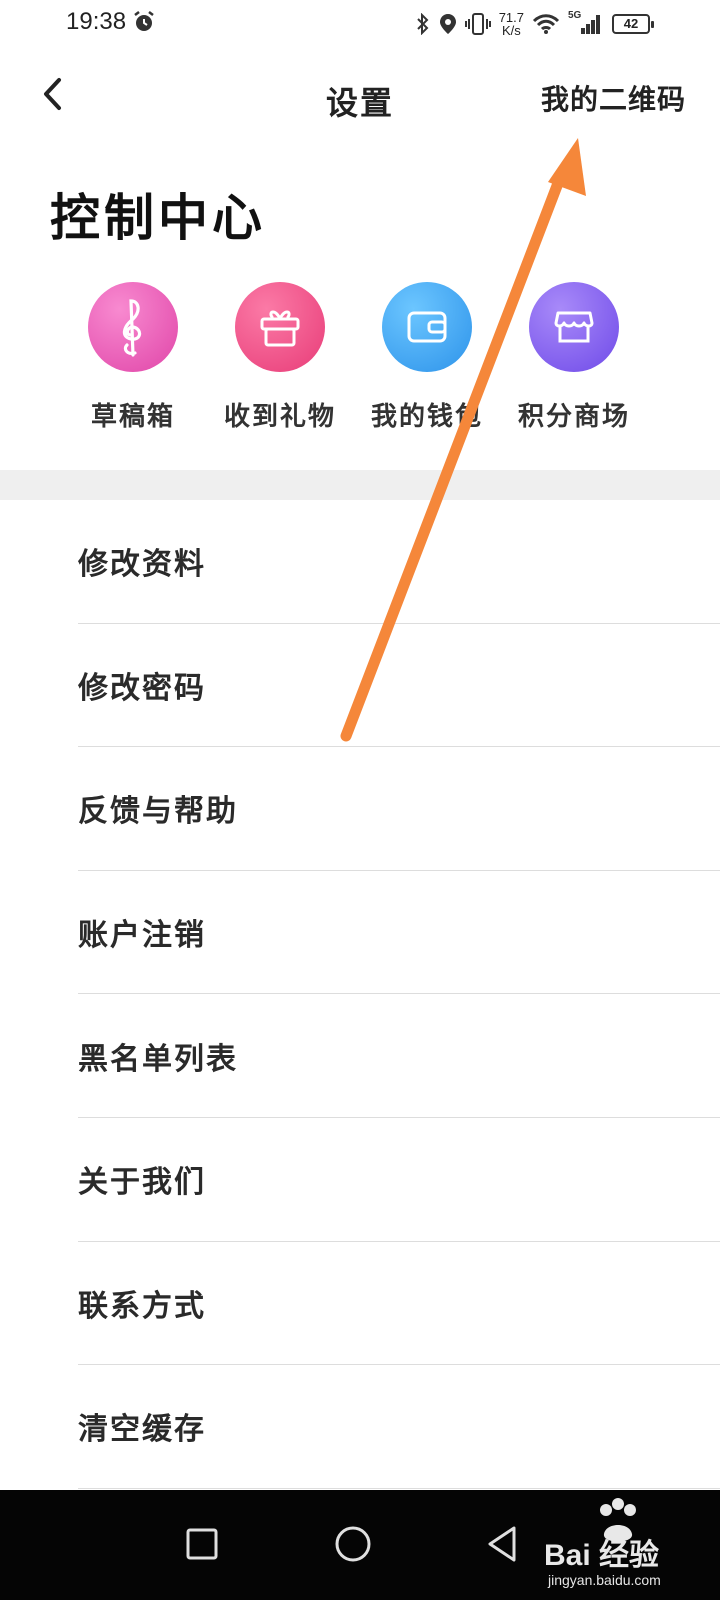 The height and width of the screenshot is (1600, 720). I want to click on annotation-arrow-head, so click(567, 167).